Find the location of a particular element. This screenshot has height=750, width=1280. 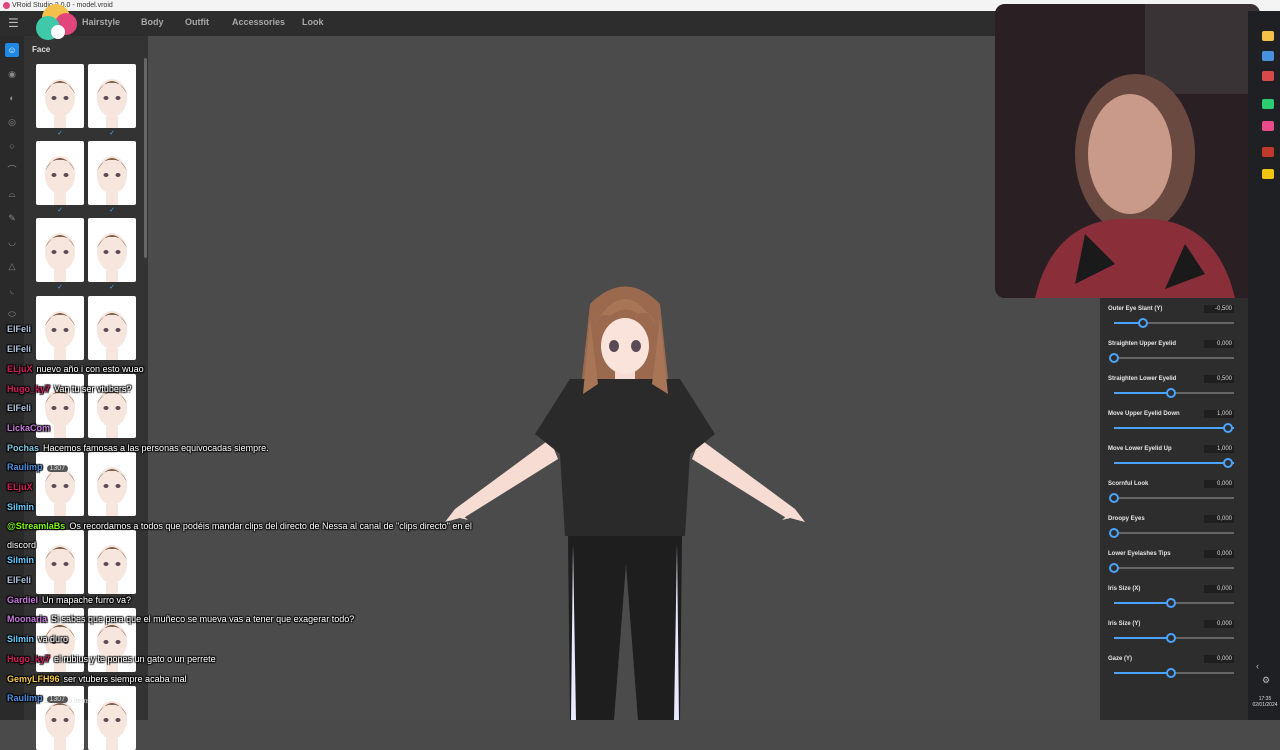

tab-accessories: Accessories is located at coordinates (258, 22).